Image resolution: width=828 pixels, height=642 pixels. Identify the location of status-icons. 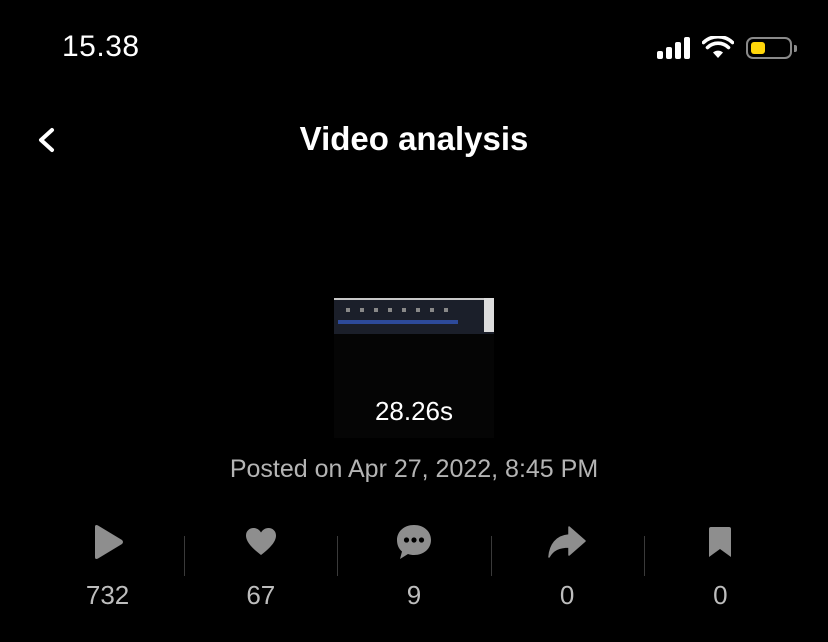
(727, 48).